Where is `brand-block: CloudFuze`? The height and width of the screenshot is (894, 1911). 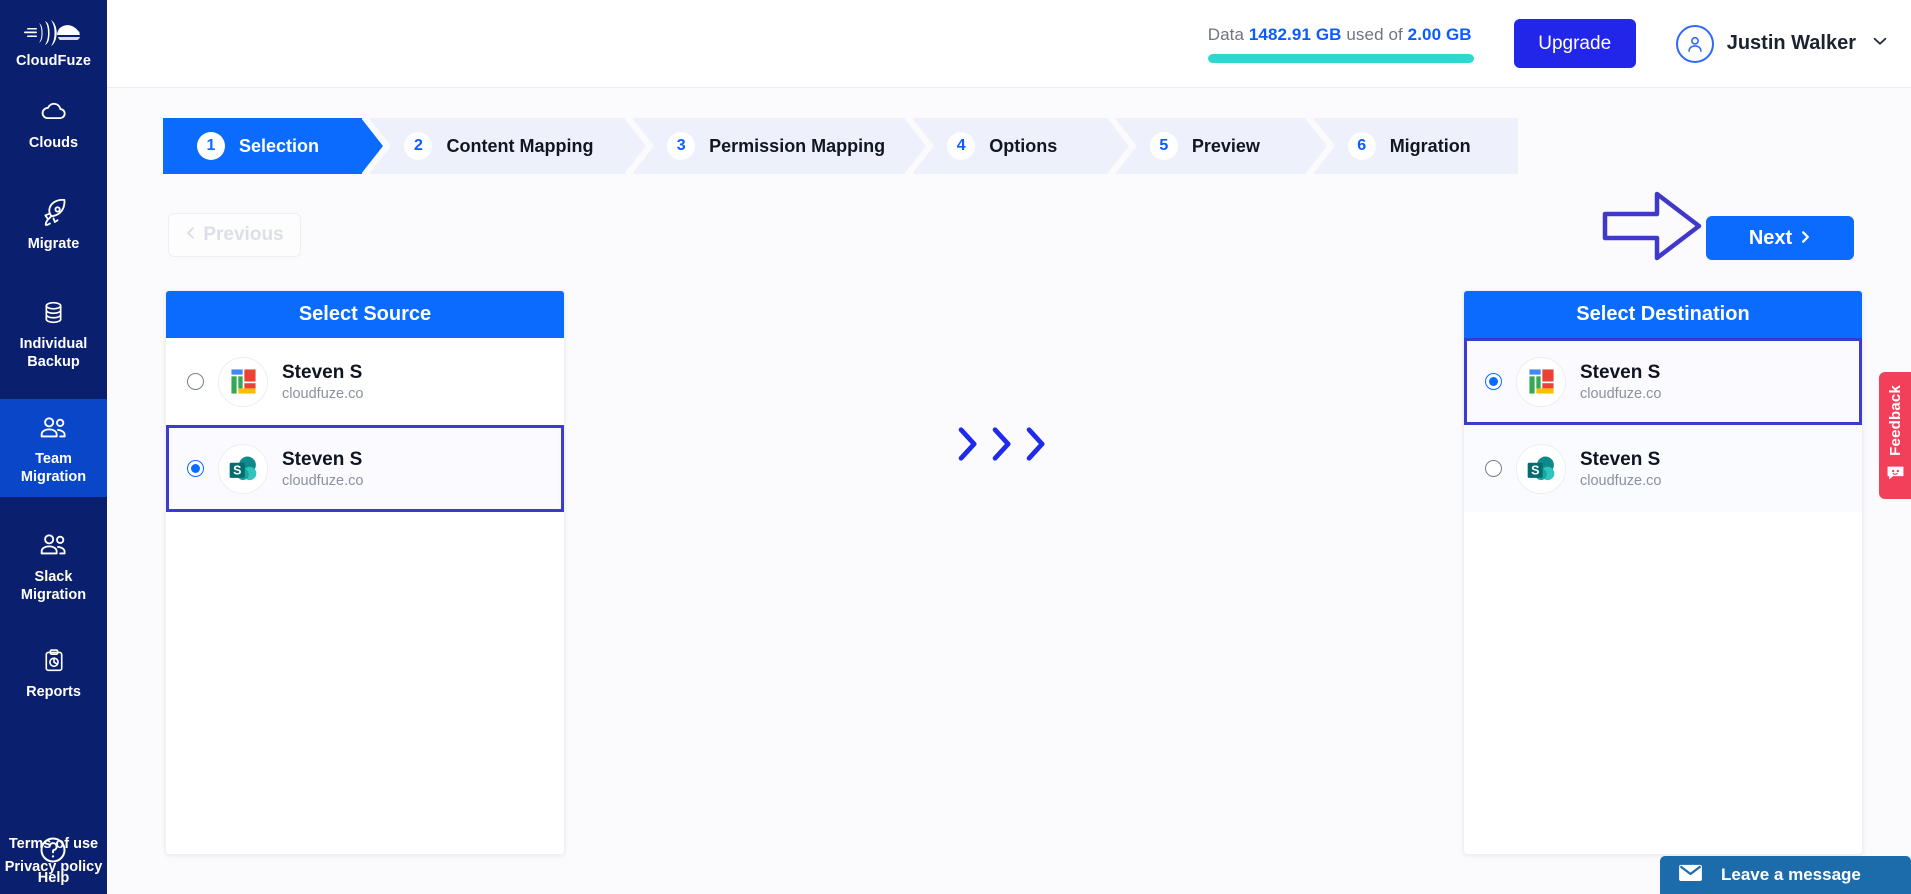 brand-block: CloudFuze is located at coordinates (53, 34).